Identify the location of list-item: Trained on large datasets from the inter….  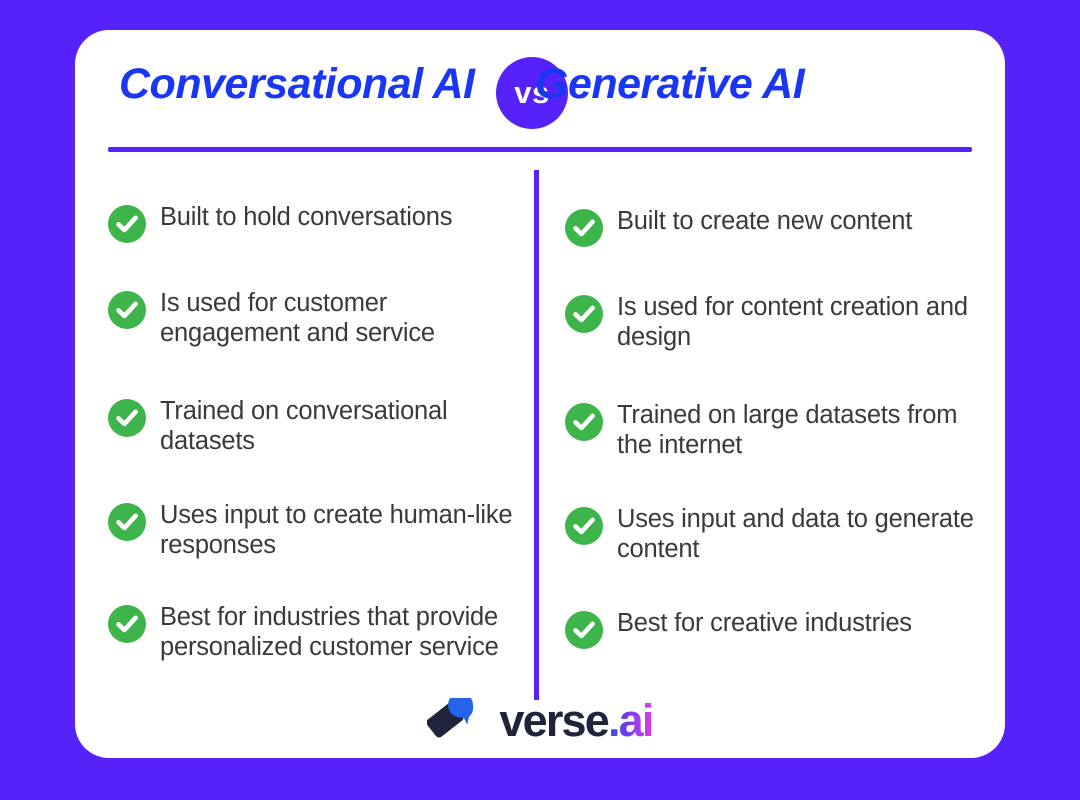
(770, 430).